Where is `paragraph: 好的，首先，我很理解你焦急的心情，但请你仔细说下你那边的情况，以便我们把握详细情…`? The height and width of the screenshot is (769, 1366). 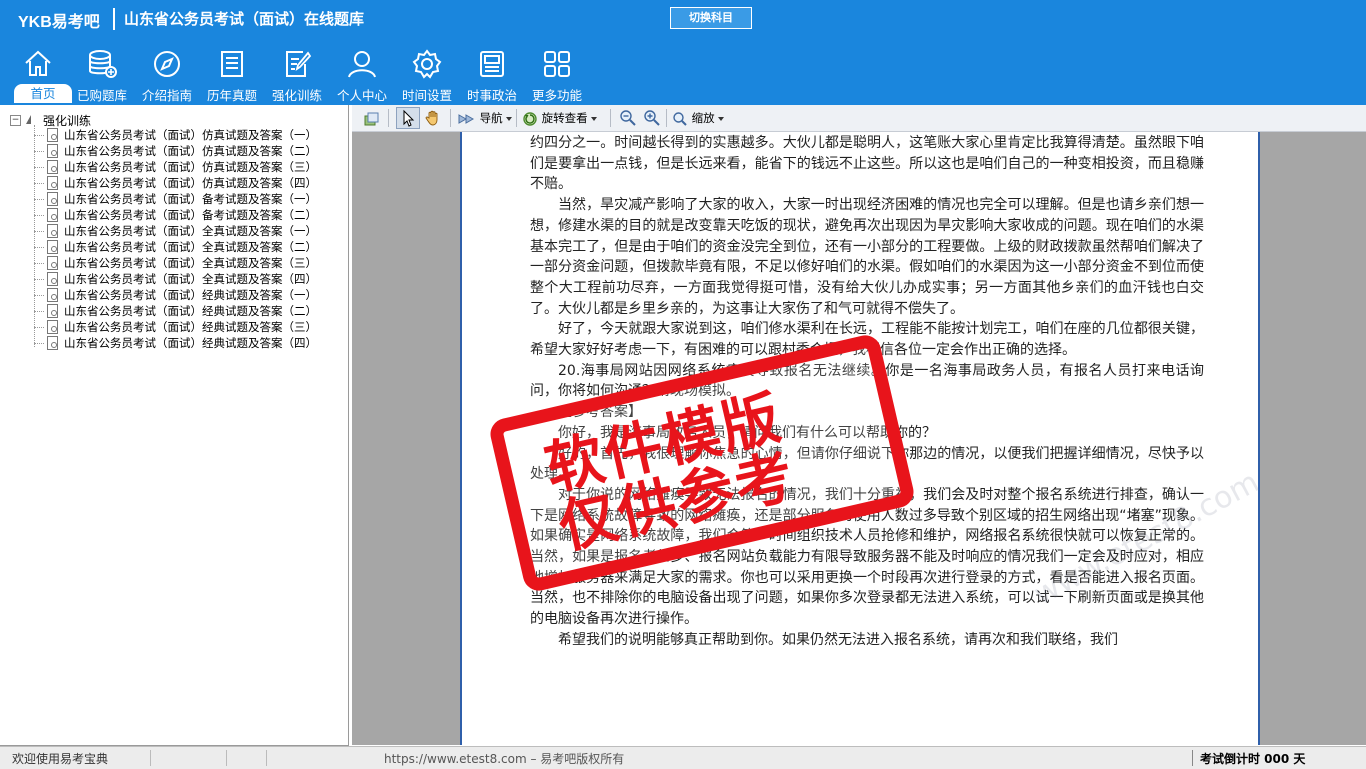 paragraph: 好的，首先，我很理解你焦急的心情，但请你仔细说下你那边的情况，以便我们把握详细情… is located at coordinates (867, 464).